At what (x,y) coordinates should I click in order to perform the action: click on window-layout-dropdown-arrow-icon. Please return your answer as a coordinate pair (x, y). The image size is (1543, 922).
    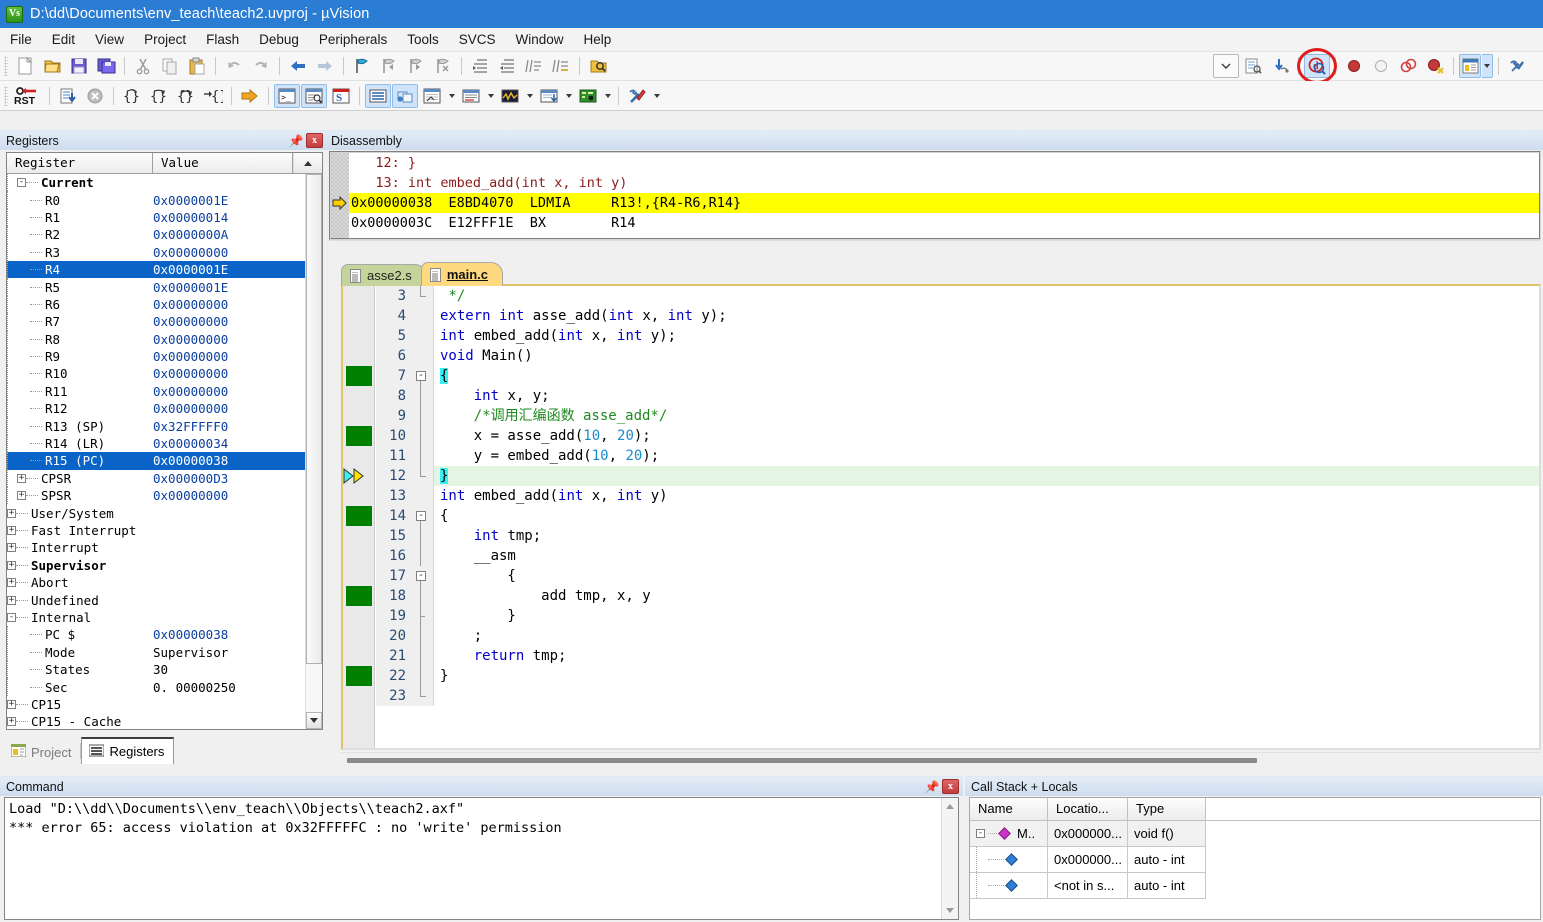
    Looking at the image, I should click on (1487, 66).